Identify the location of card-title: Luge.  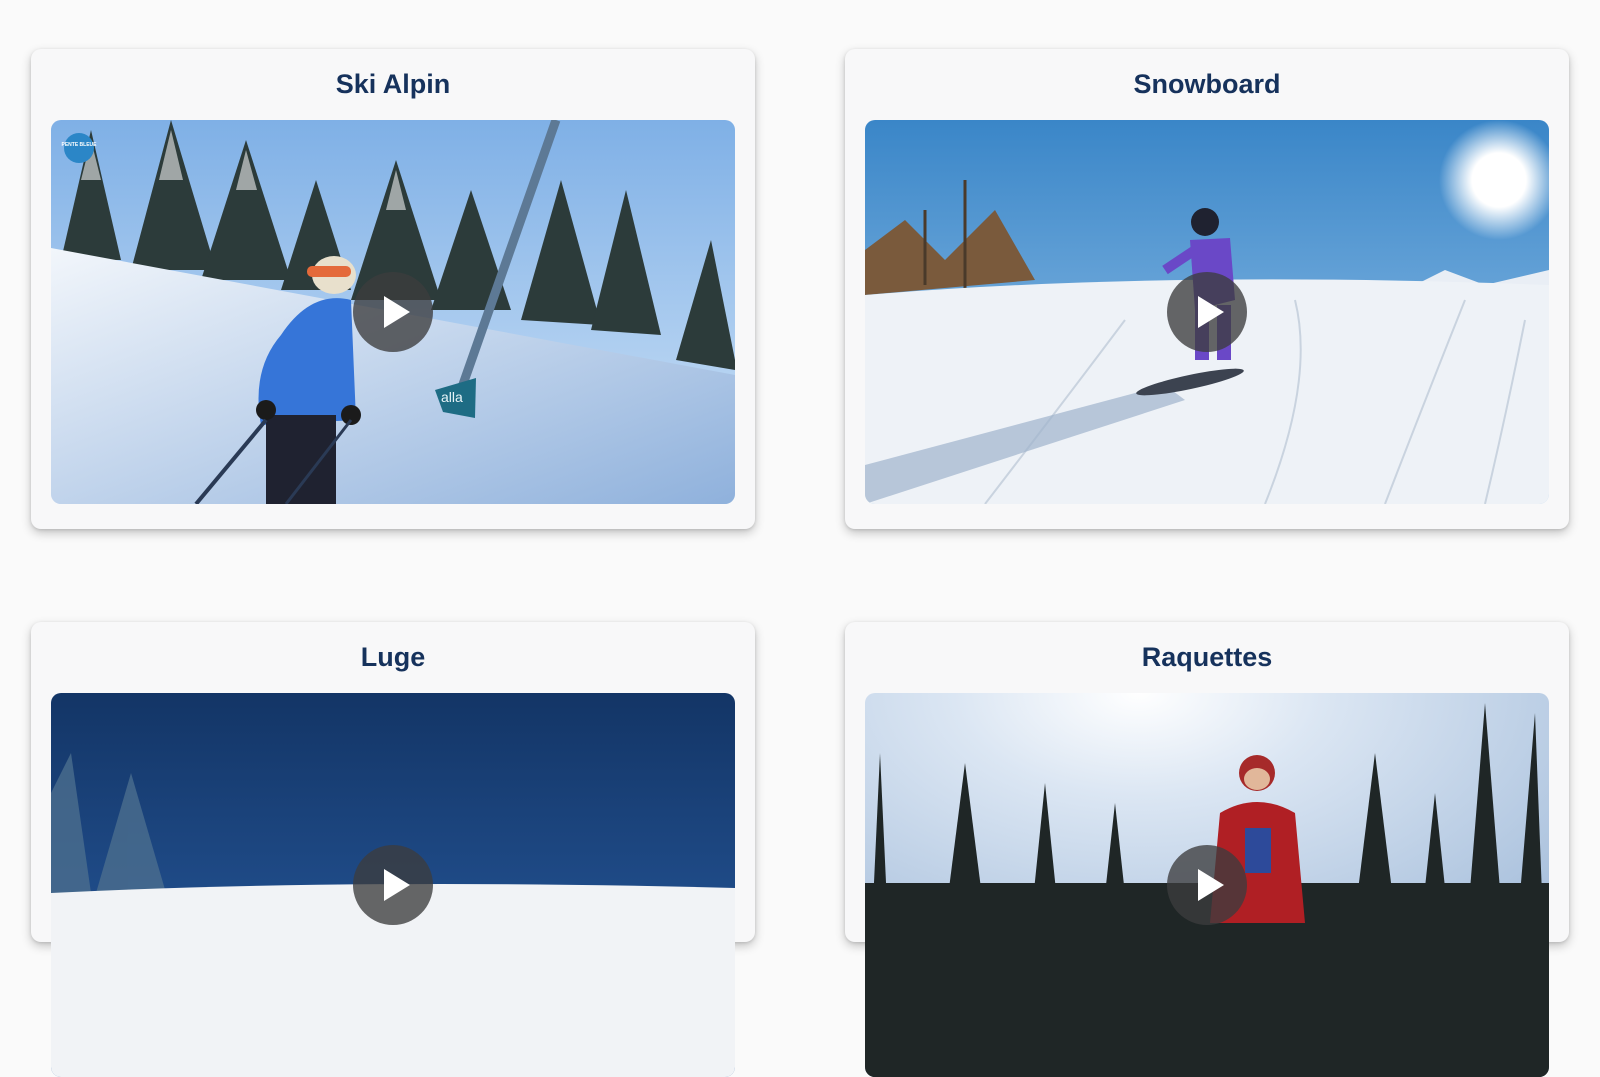
(393, 657).